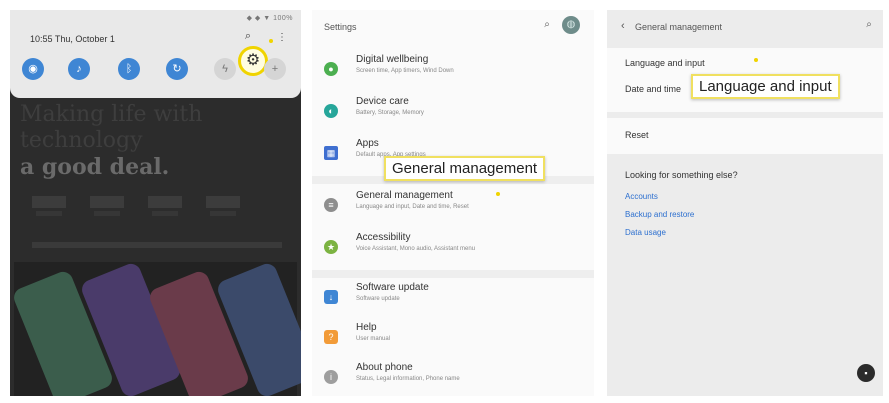 This screenshot has width=889, height=403. What do you see at coordinates (681, 175) in the screenshot?
I see `looking-for-heading: Looking for something else?` at bounding box center [681, 175].